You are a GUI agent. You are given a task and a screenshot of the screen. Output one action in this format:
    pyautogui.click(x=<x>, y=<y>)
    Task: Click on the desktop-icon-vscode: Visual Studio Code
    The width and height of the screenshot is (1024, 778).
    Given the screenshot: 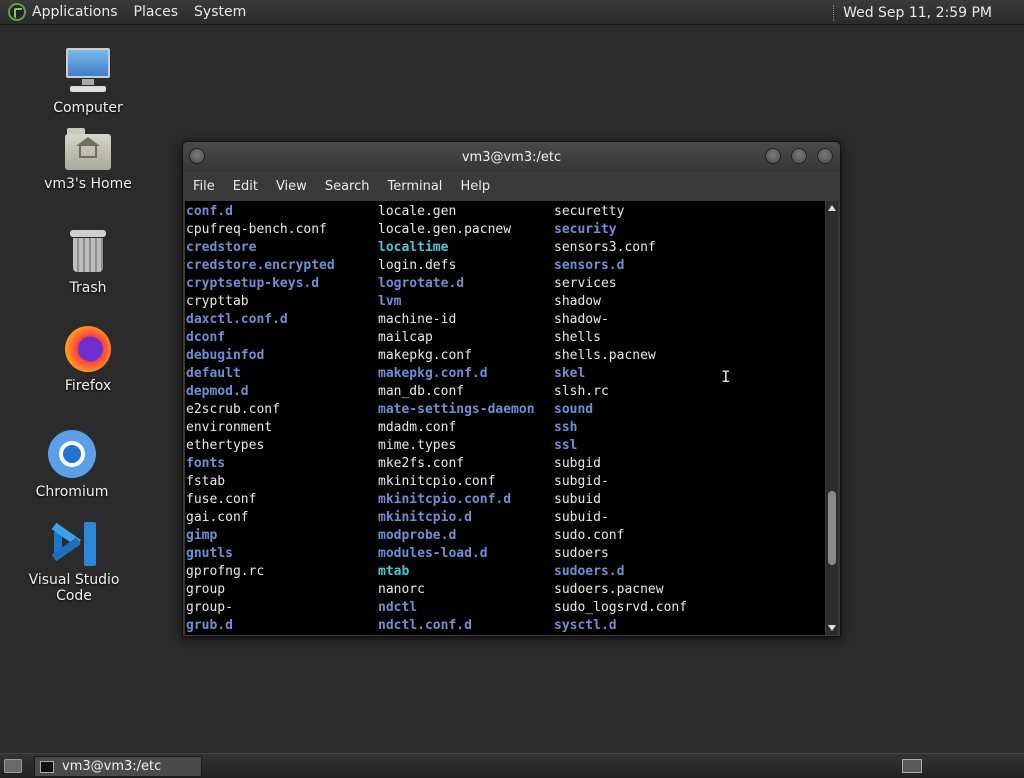 What is the action you would take?
    pyautogui.click(x=74, y=563)
    